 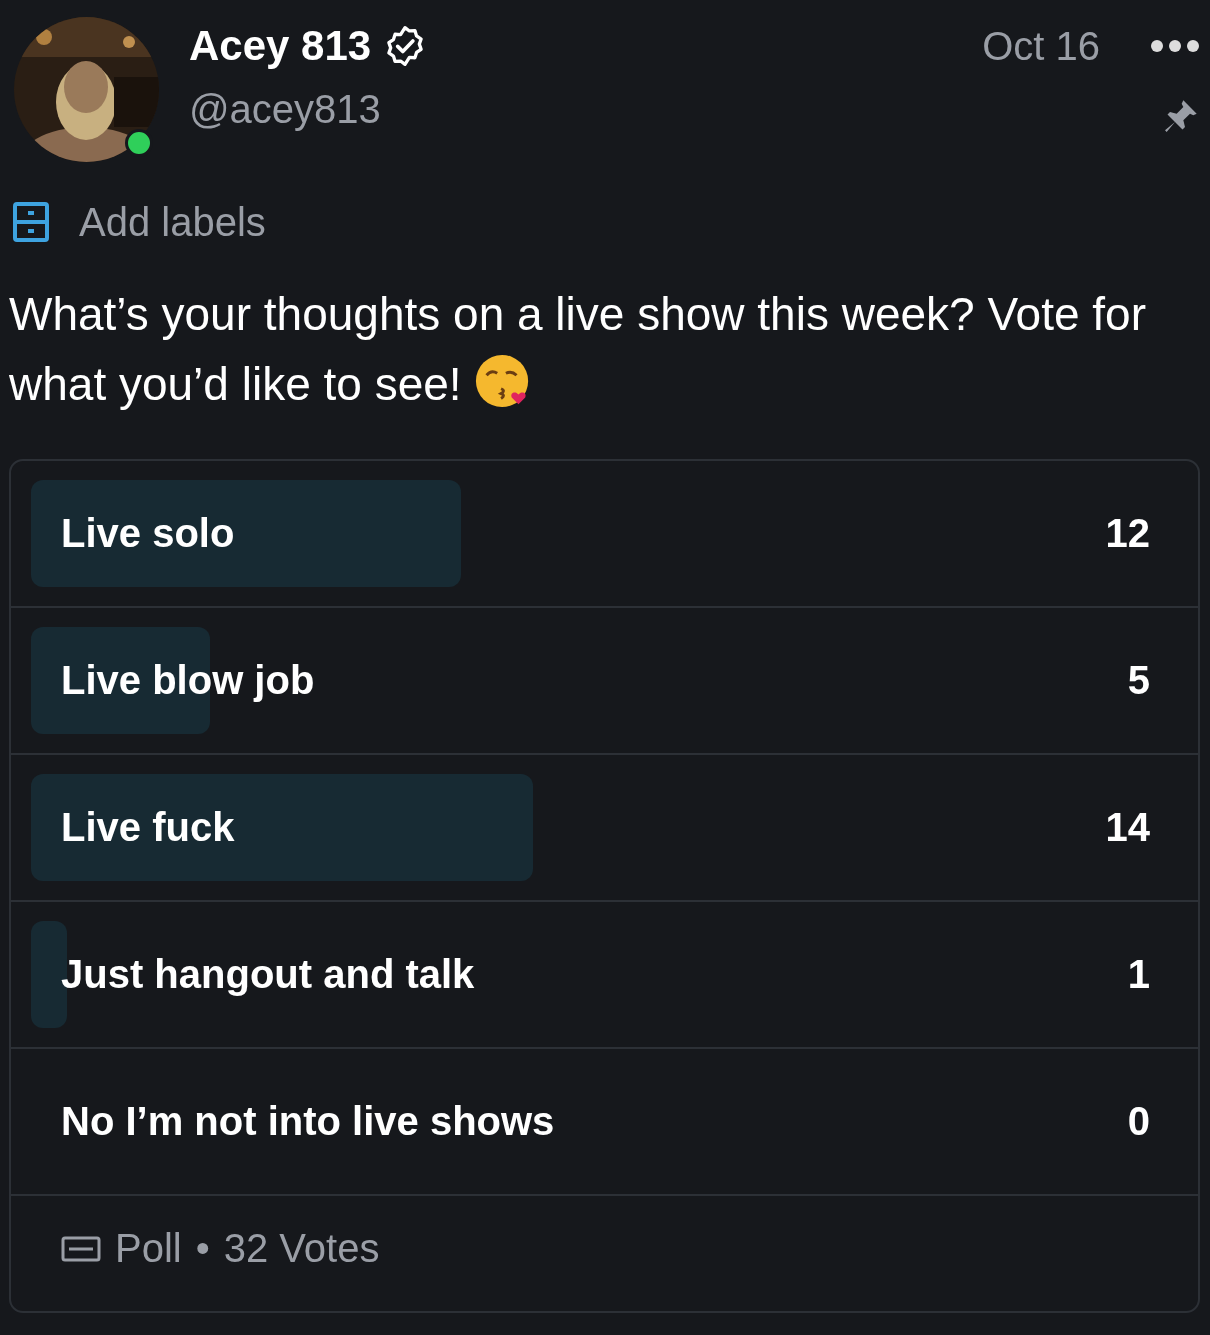 I want to click on option-label: Live blow job, so click(x=188, y=680).